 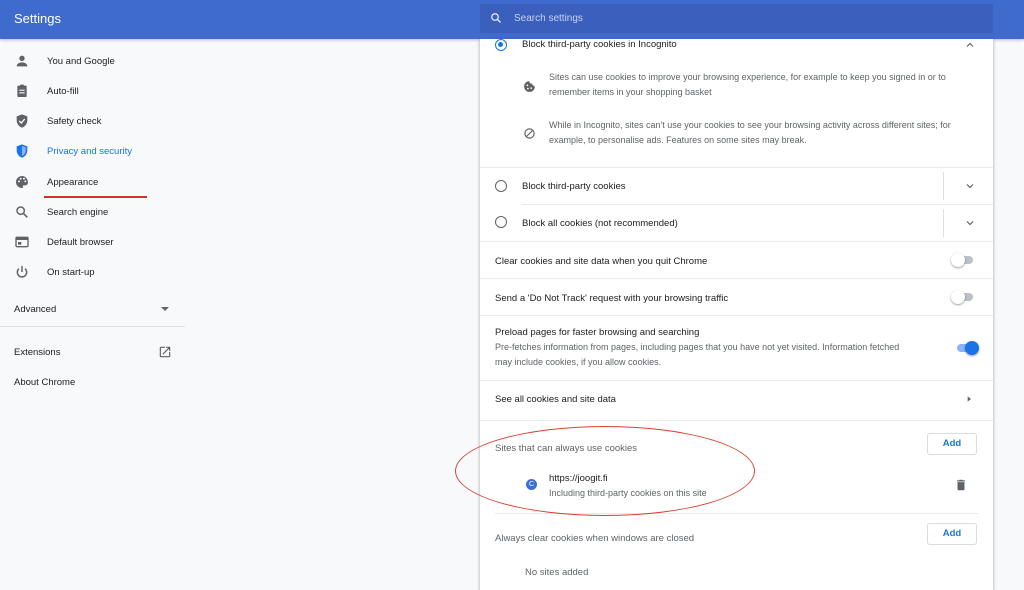 What do you see at coordinates (574, 186) in the screenshot?
I see `option-block-third-party: Block third-party cookies` at bounding box center [574, 186].